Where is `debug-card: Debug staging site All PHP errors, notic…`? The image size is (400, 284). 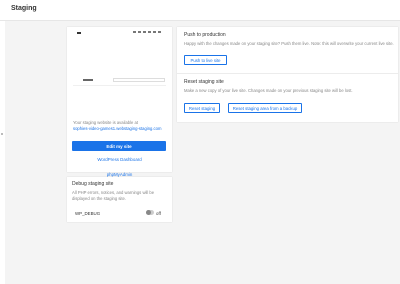 debug-card: Debug staging site All PHP errors, notic… is located at coordinates (119, 199).